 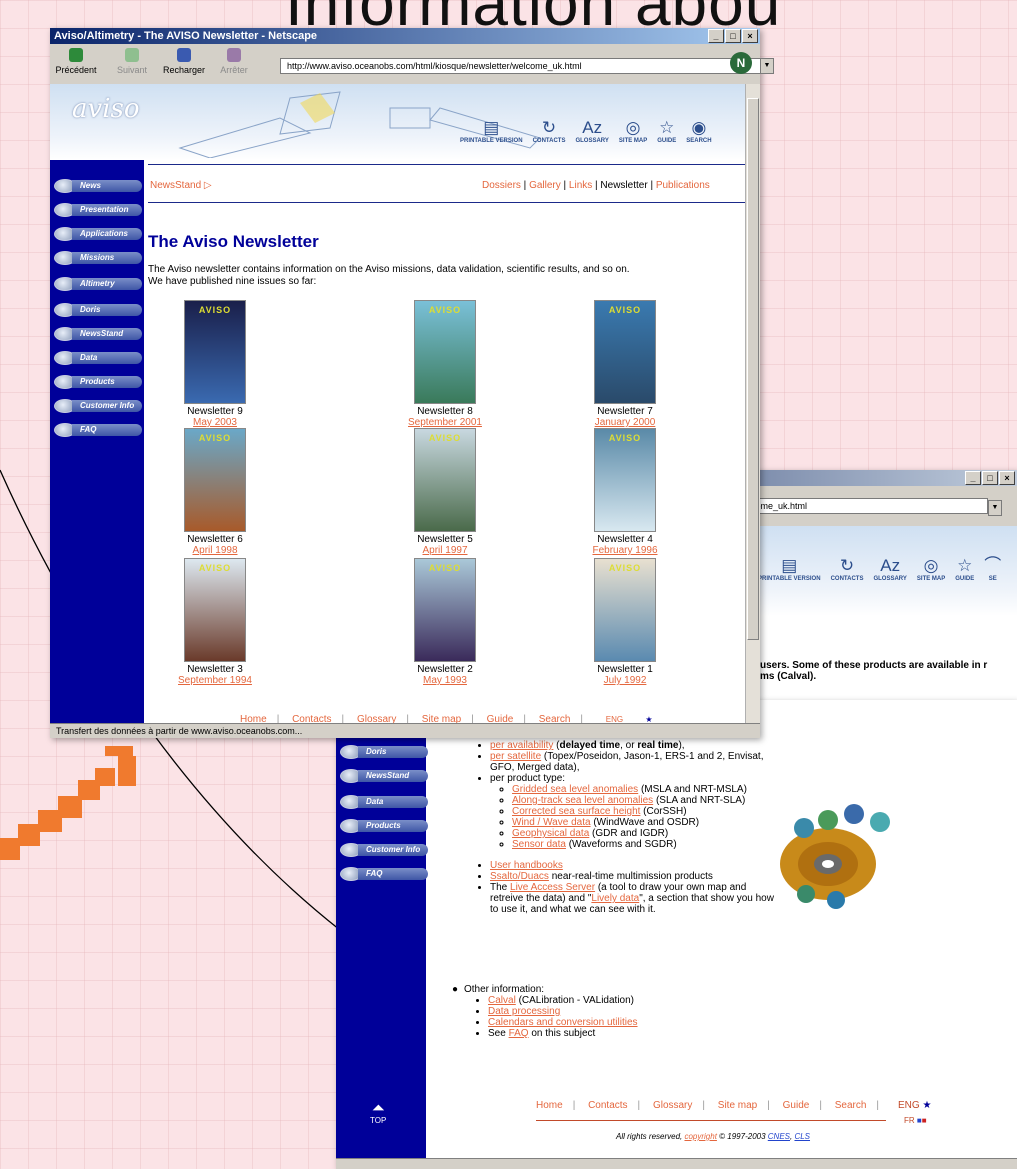 What do you see at coordinates (607, 1105) in the screenshot?
I see `back-footer-contacts: Contacts` at bounding box center [607, 1105].